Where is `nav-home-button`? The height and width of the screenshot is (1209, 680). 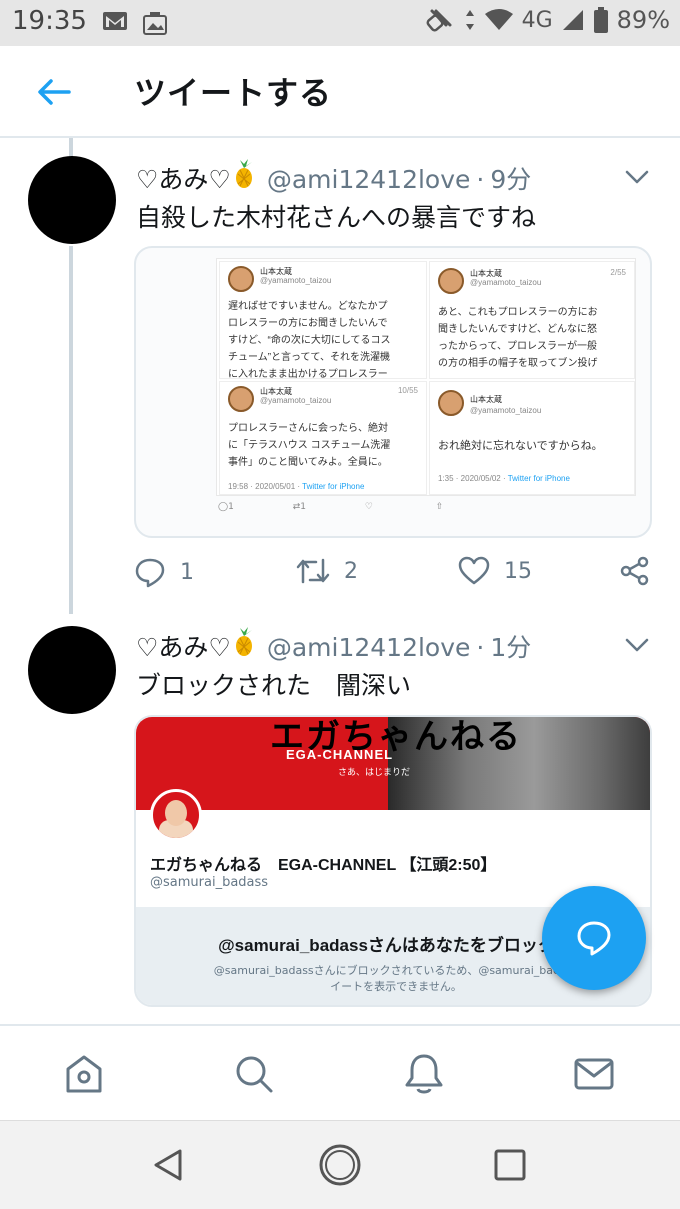 nav-home-button is located at coordinates (340, 1165).